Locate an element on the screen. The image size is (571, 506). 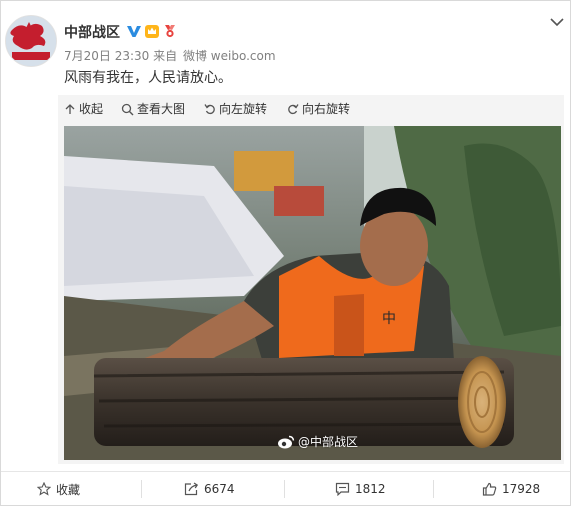
repost-icon is located at coordinates (191, 489).